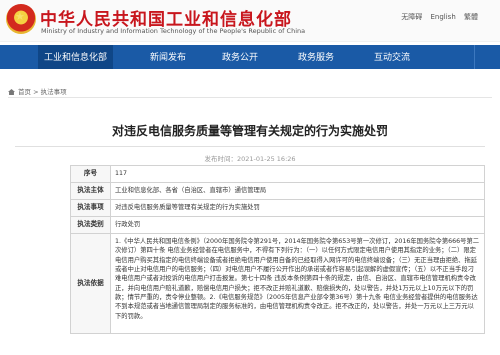  I want to click on main-nav: 工业和信息化部 新闻发布 政务公开 政务服务 互动交流, so click(250, 57).